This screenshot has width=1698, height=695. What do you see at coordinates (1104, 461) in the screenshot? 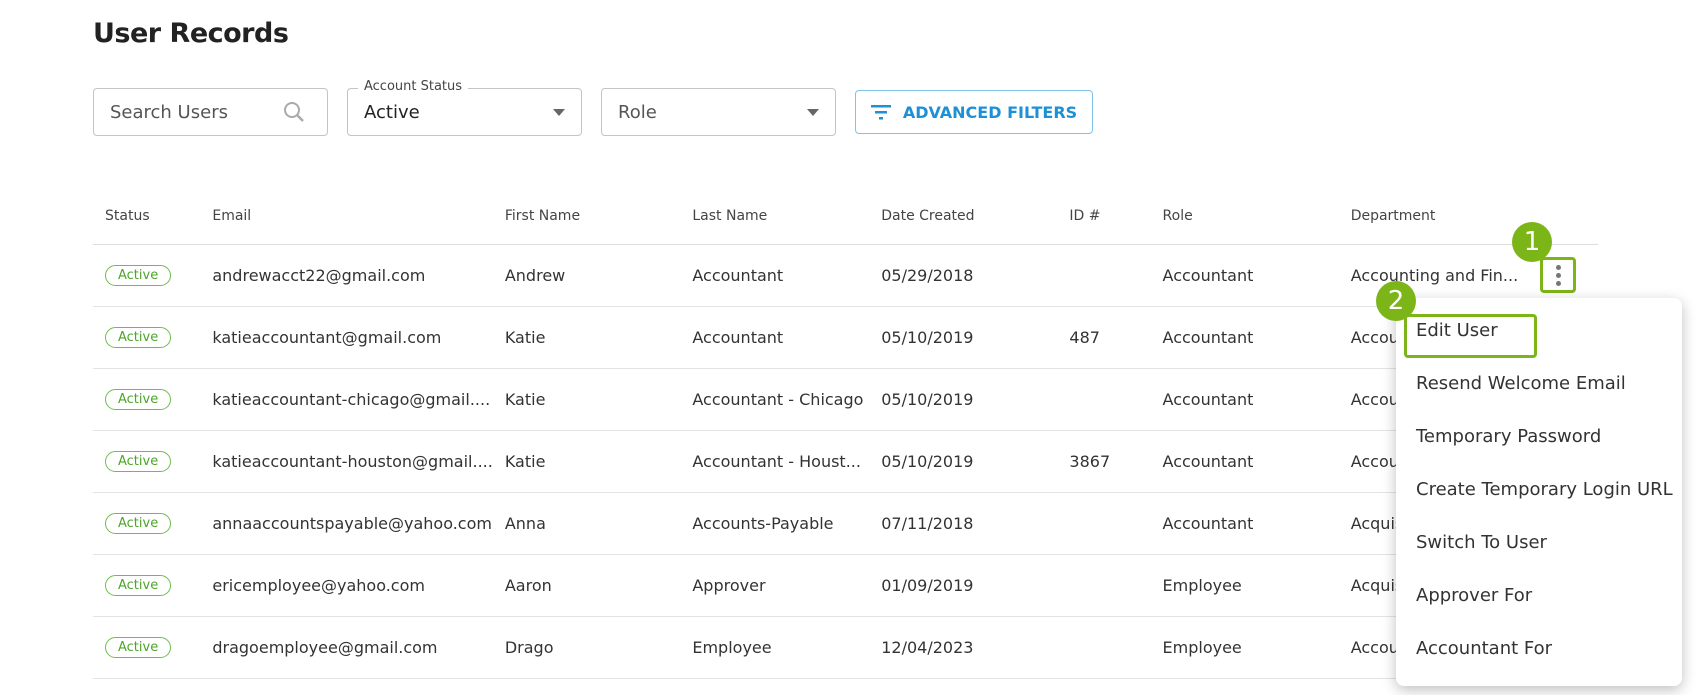
I see `cell-id: 3867` at bounding box center [1104, 461].